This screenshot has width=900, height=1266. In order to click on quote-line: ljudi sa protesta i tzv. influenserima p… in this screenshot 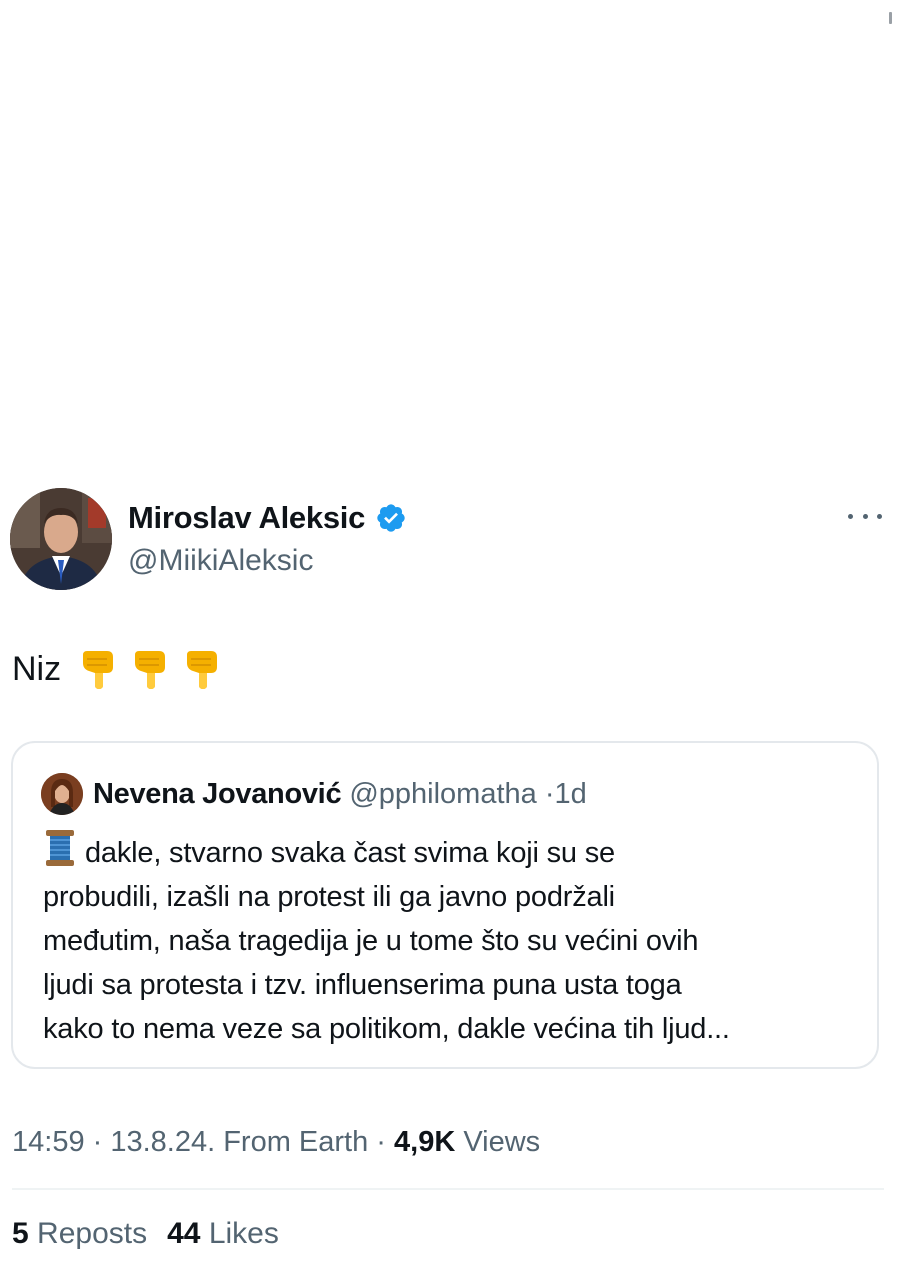, I will do `click(362, 985)`.